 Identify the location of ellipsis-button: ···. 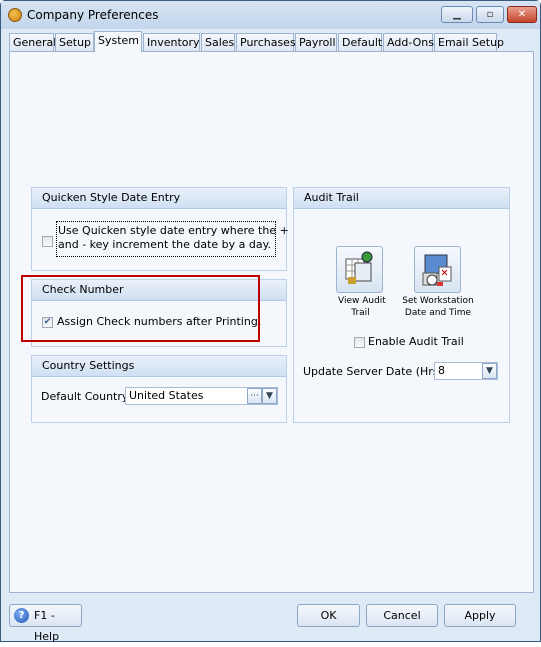
(254, 396).